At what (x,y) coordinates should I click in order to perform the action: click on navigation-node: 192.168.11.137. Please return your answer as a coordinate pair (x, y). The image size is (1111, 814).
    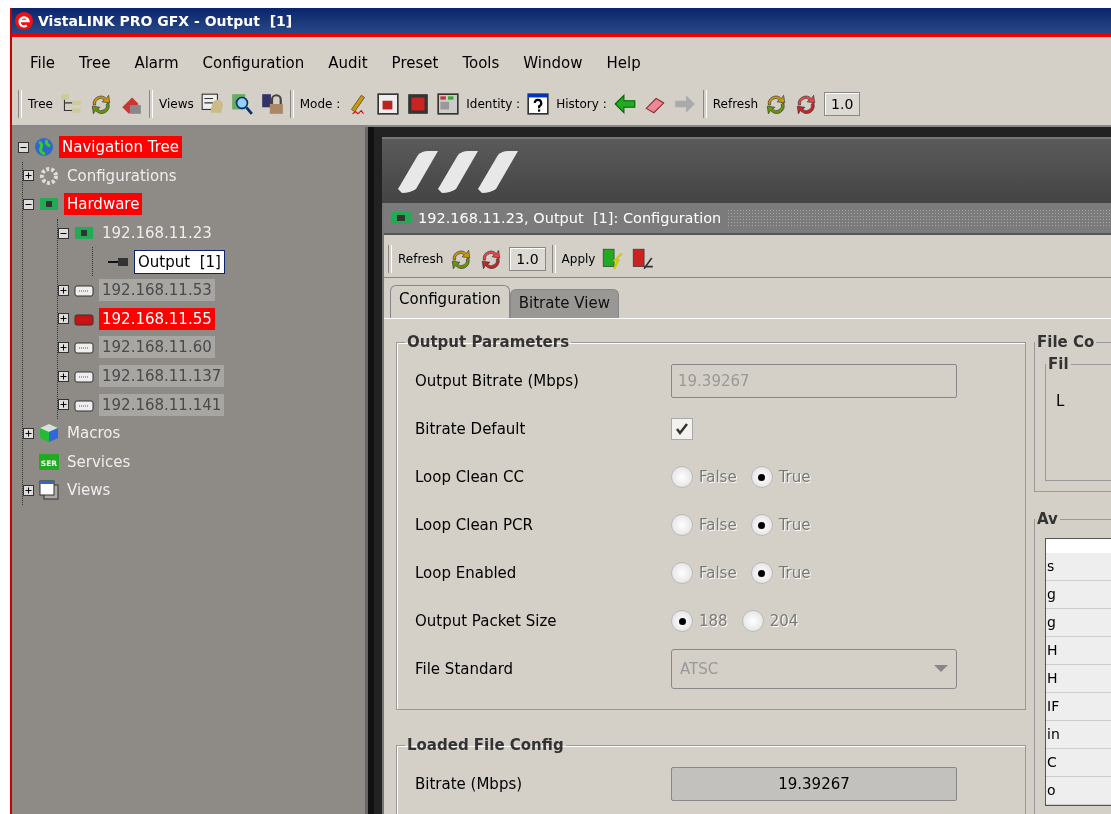
    Looking at the image, I should click on (162, 376).